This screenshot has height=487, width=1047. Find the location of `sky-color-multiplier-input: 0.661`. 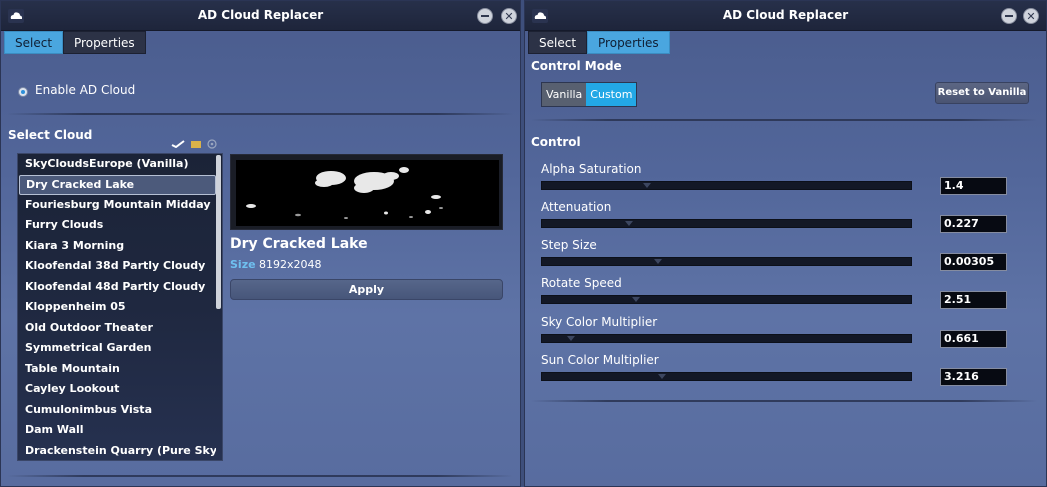

sky-color-multiplier-input: 0.661 is located at coordinates (973, 339).